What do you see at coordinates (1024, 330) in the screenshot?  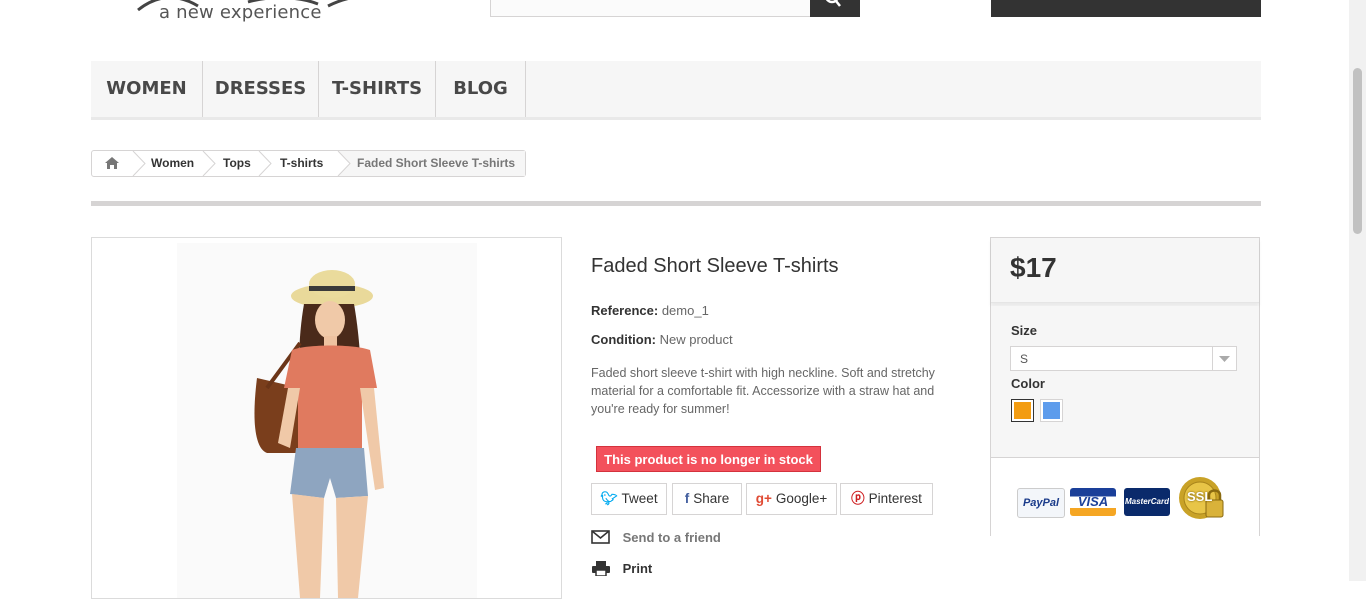 I see `size-label: Size` at bounding box center [1024, 330].